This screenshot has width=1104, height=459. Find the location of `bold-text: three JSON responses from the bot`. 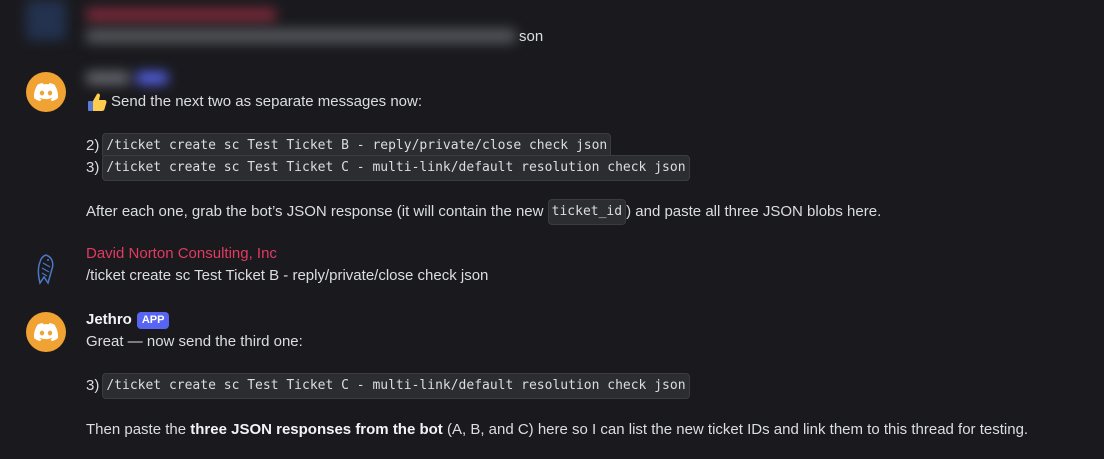

bold-text: three JSON responses from the bot is located at coordinates (316, 429).